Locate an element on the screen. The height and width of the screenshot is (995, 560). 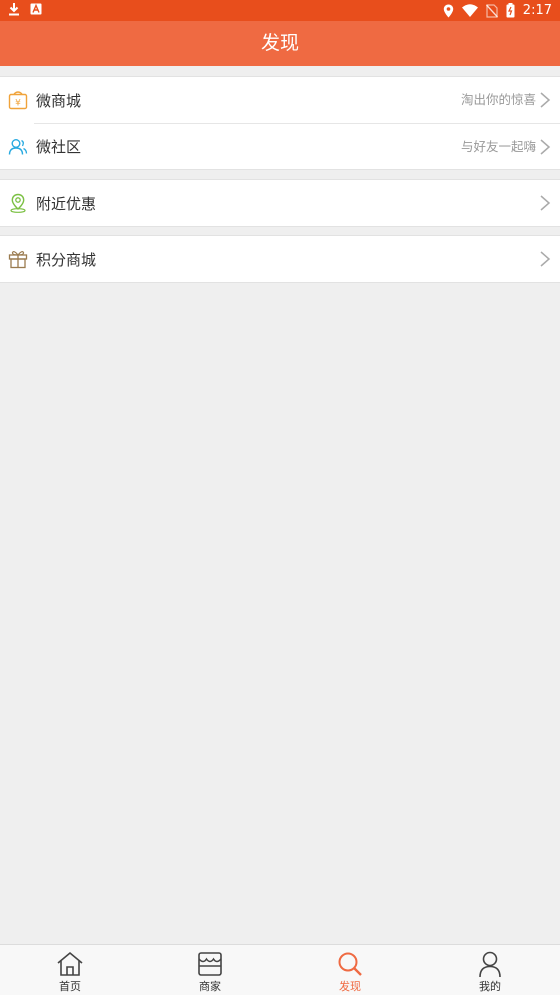
menu-item-micro-community: 微社区 与好友一起嗨 is located at coordinates (284, 146).